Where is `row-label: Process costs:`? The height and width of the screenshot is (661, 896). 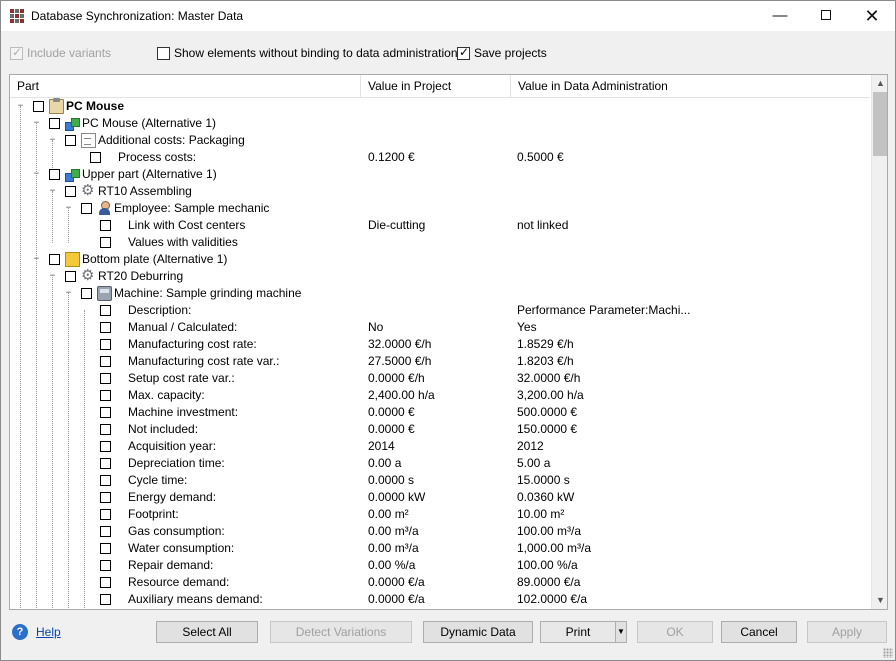
row-label: Process costs: is located at coordinates (157, 157).